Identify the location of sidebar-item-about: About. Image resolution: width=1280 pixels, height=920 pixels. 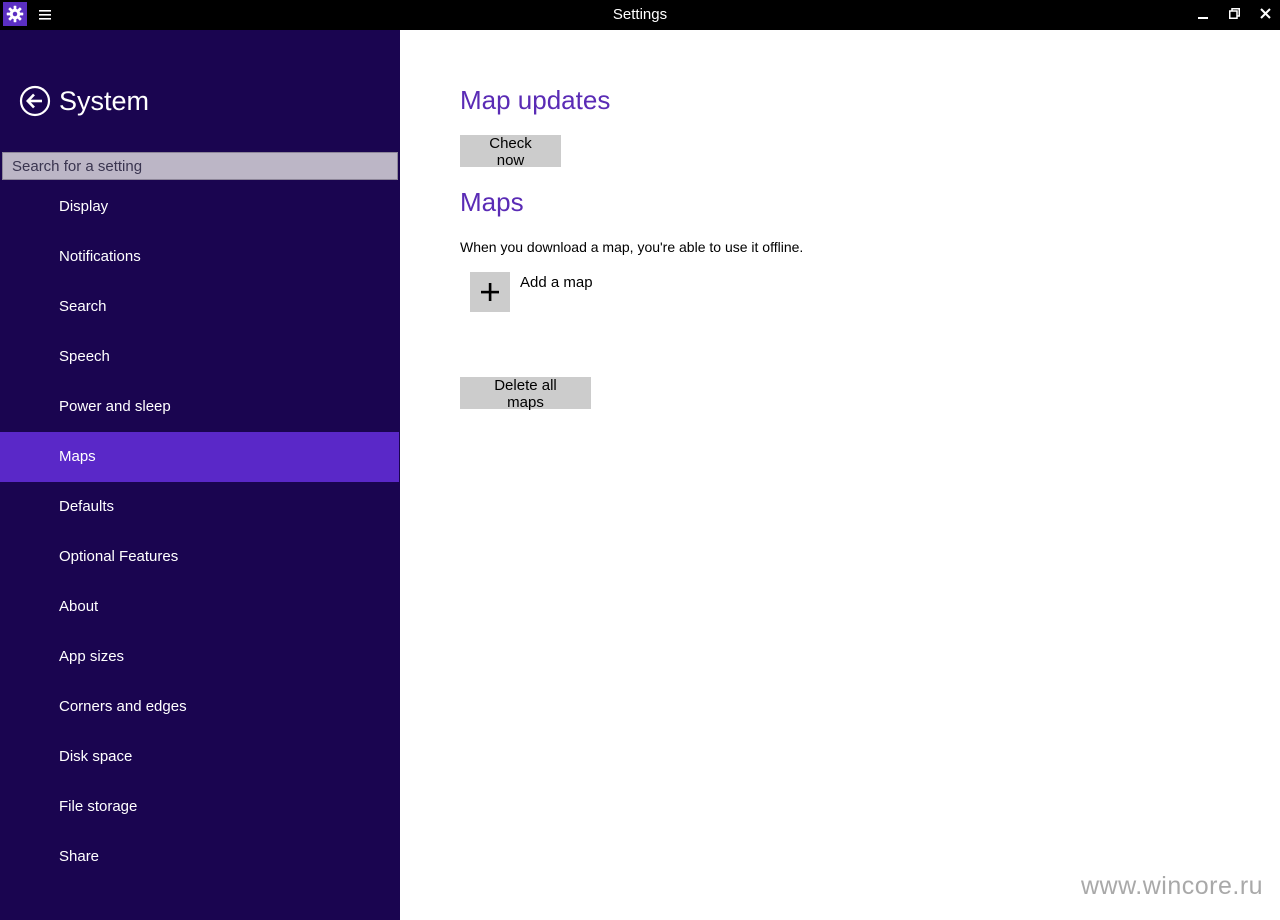
(200, 607).